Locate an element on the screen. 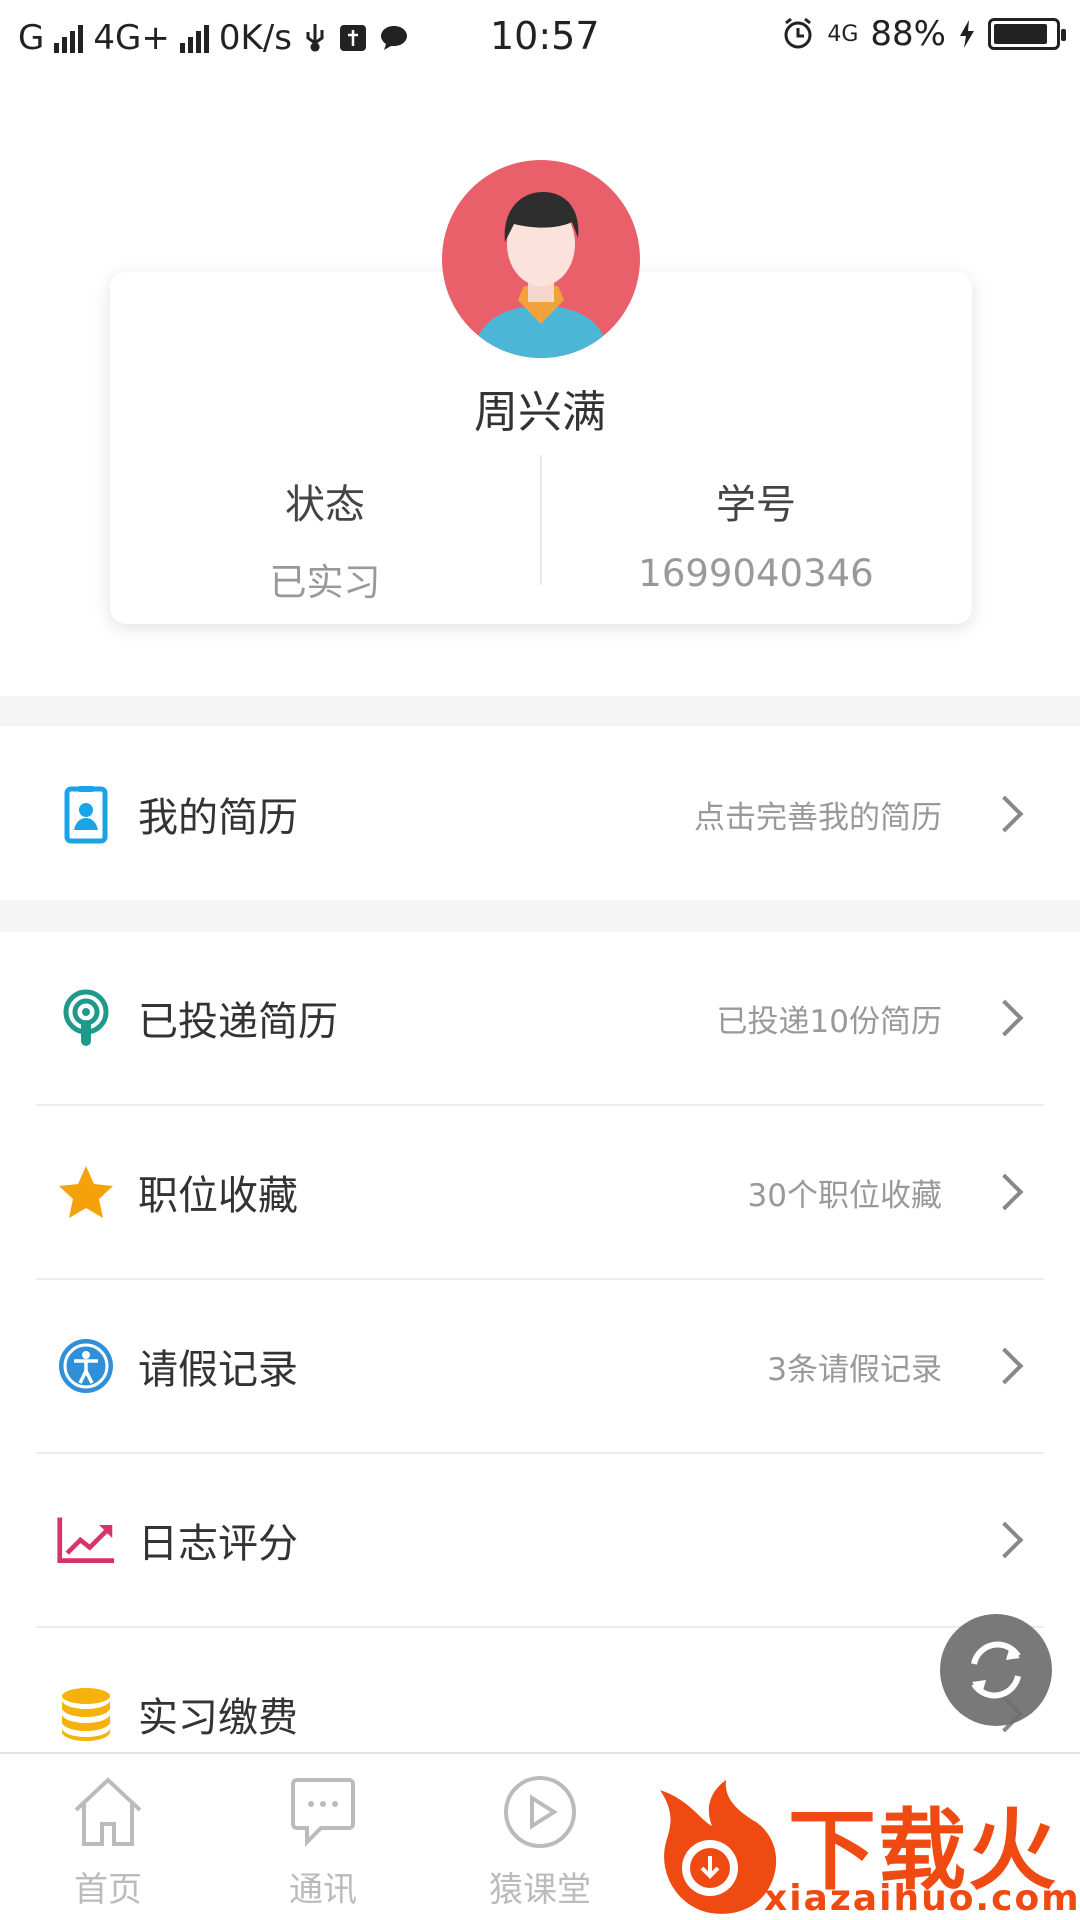 Image resolution: width=1080 pixels, height=1920 pixels. nav-label: 首页 is located at coordinates (108, 1890).